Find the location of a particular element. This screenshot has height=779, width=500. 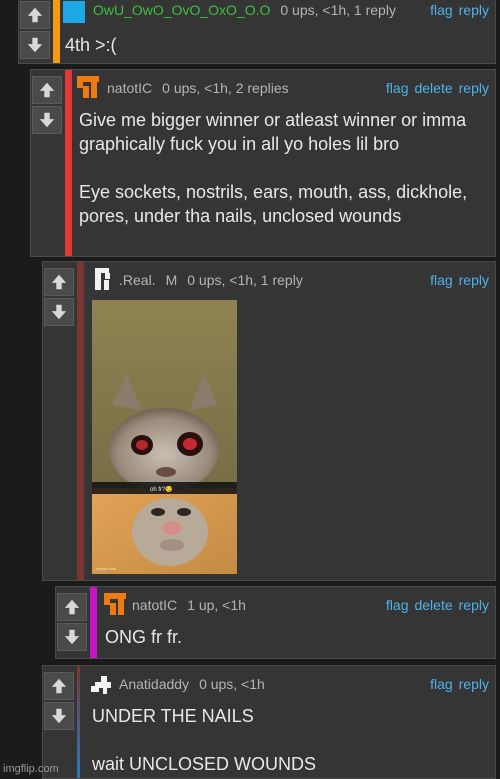

comment-text: UNDER THE NAILS wait UNCLOSED WOUNDS is located at coordinates (204, 740).